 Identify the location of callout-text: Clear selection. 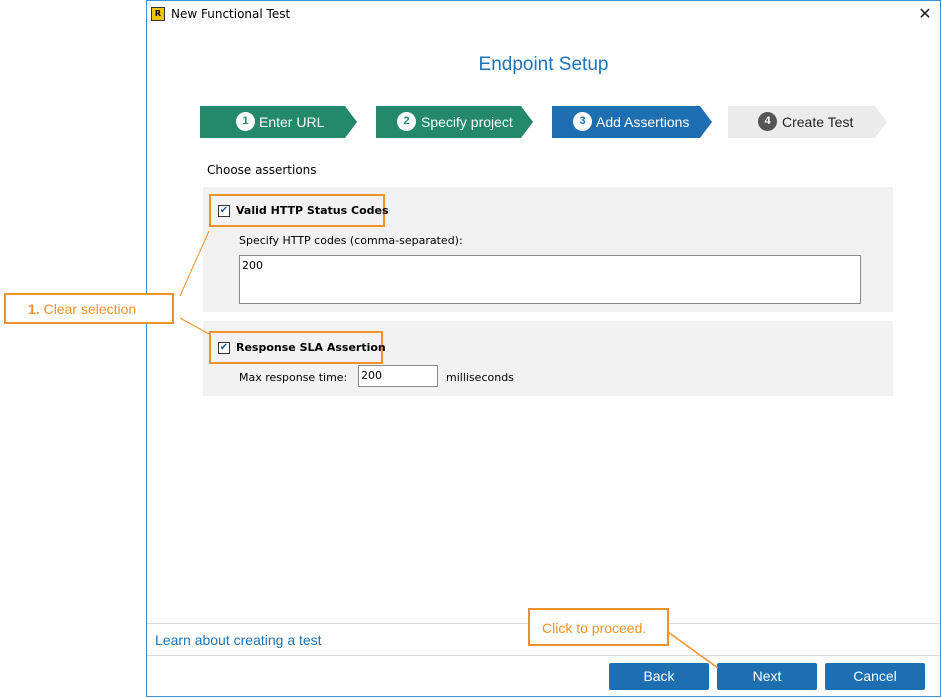
(90, 309).